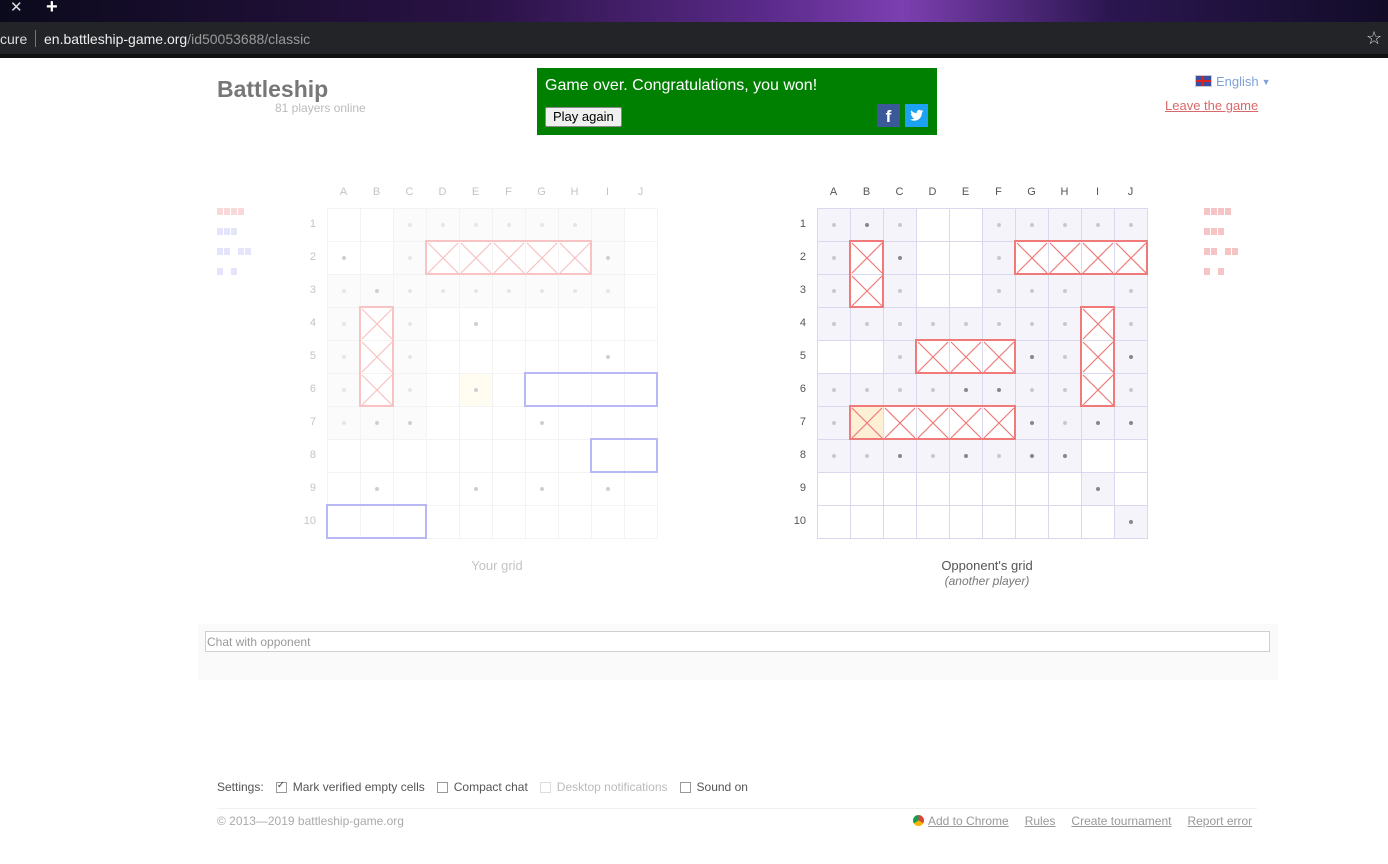  I want to click on play-again-button: Play again, so click(583, 117).